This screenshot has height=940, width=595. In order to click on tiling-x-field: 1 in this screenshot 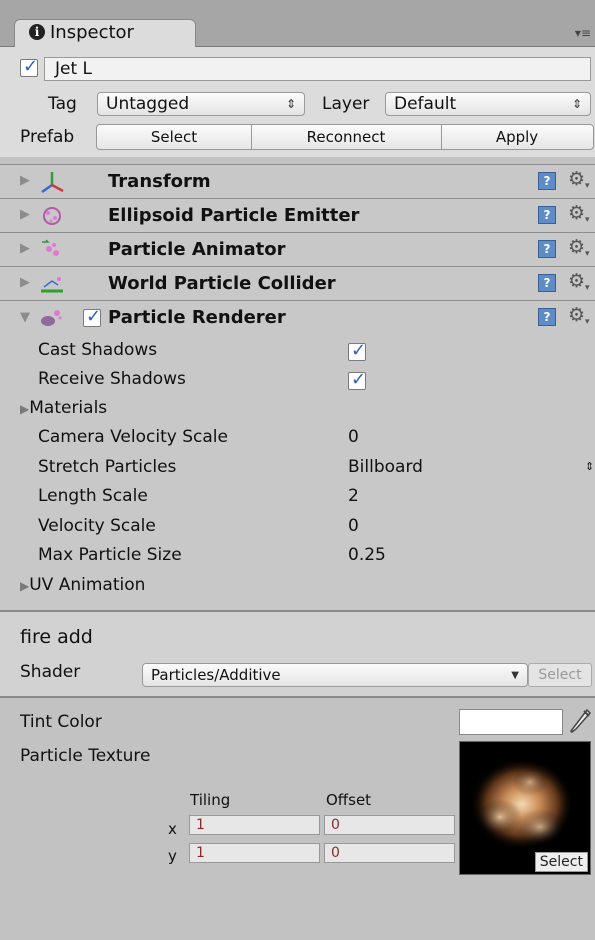, I will do `click(254, 825)`.